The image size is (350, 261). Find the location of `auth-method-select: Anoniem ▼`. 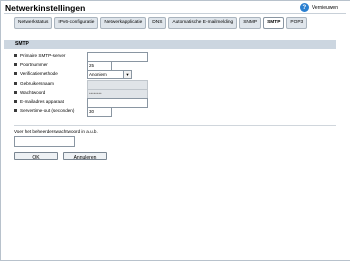

auth-method-select: Anoniem ▼ is located at coordinates (109, 74).